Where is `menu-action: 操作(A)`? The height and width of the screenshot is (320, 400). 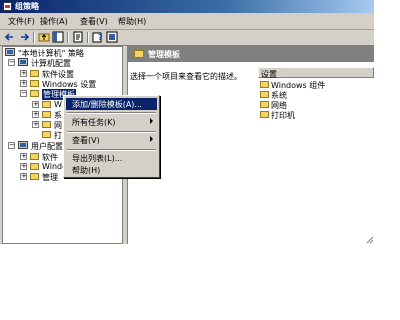 menu-action: 操作(A) is located at coordinates (54, 21).